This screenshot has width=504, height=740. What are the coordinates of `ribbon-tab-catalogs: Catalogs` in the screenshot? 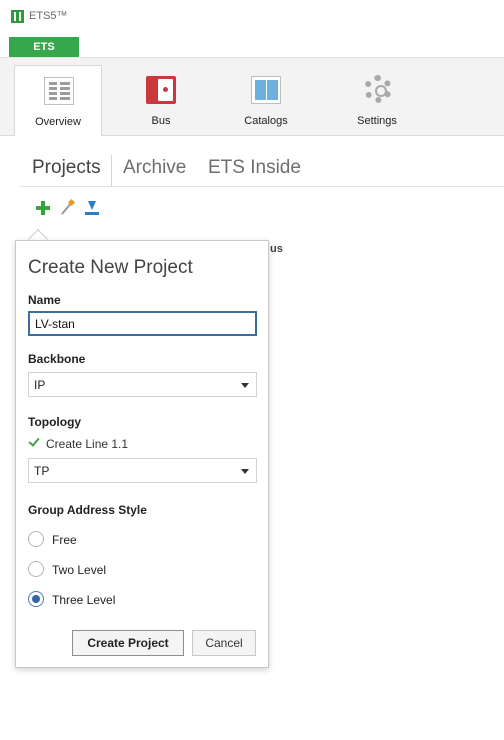 It's located at (266, 100).